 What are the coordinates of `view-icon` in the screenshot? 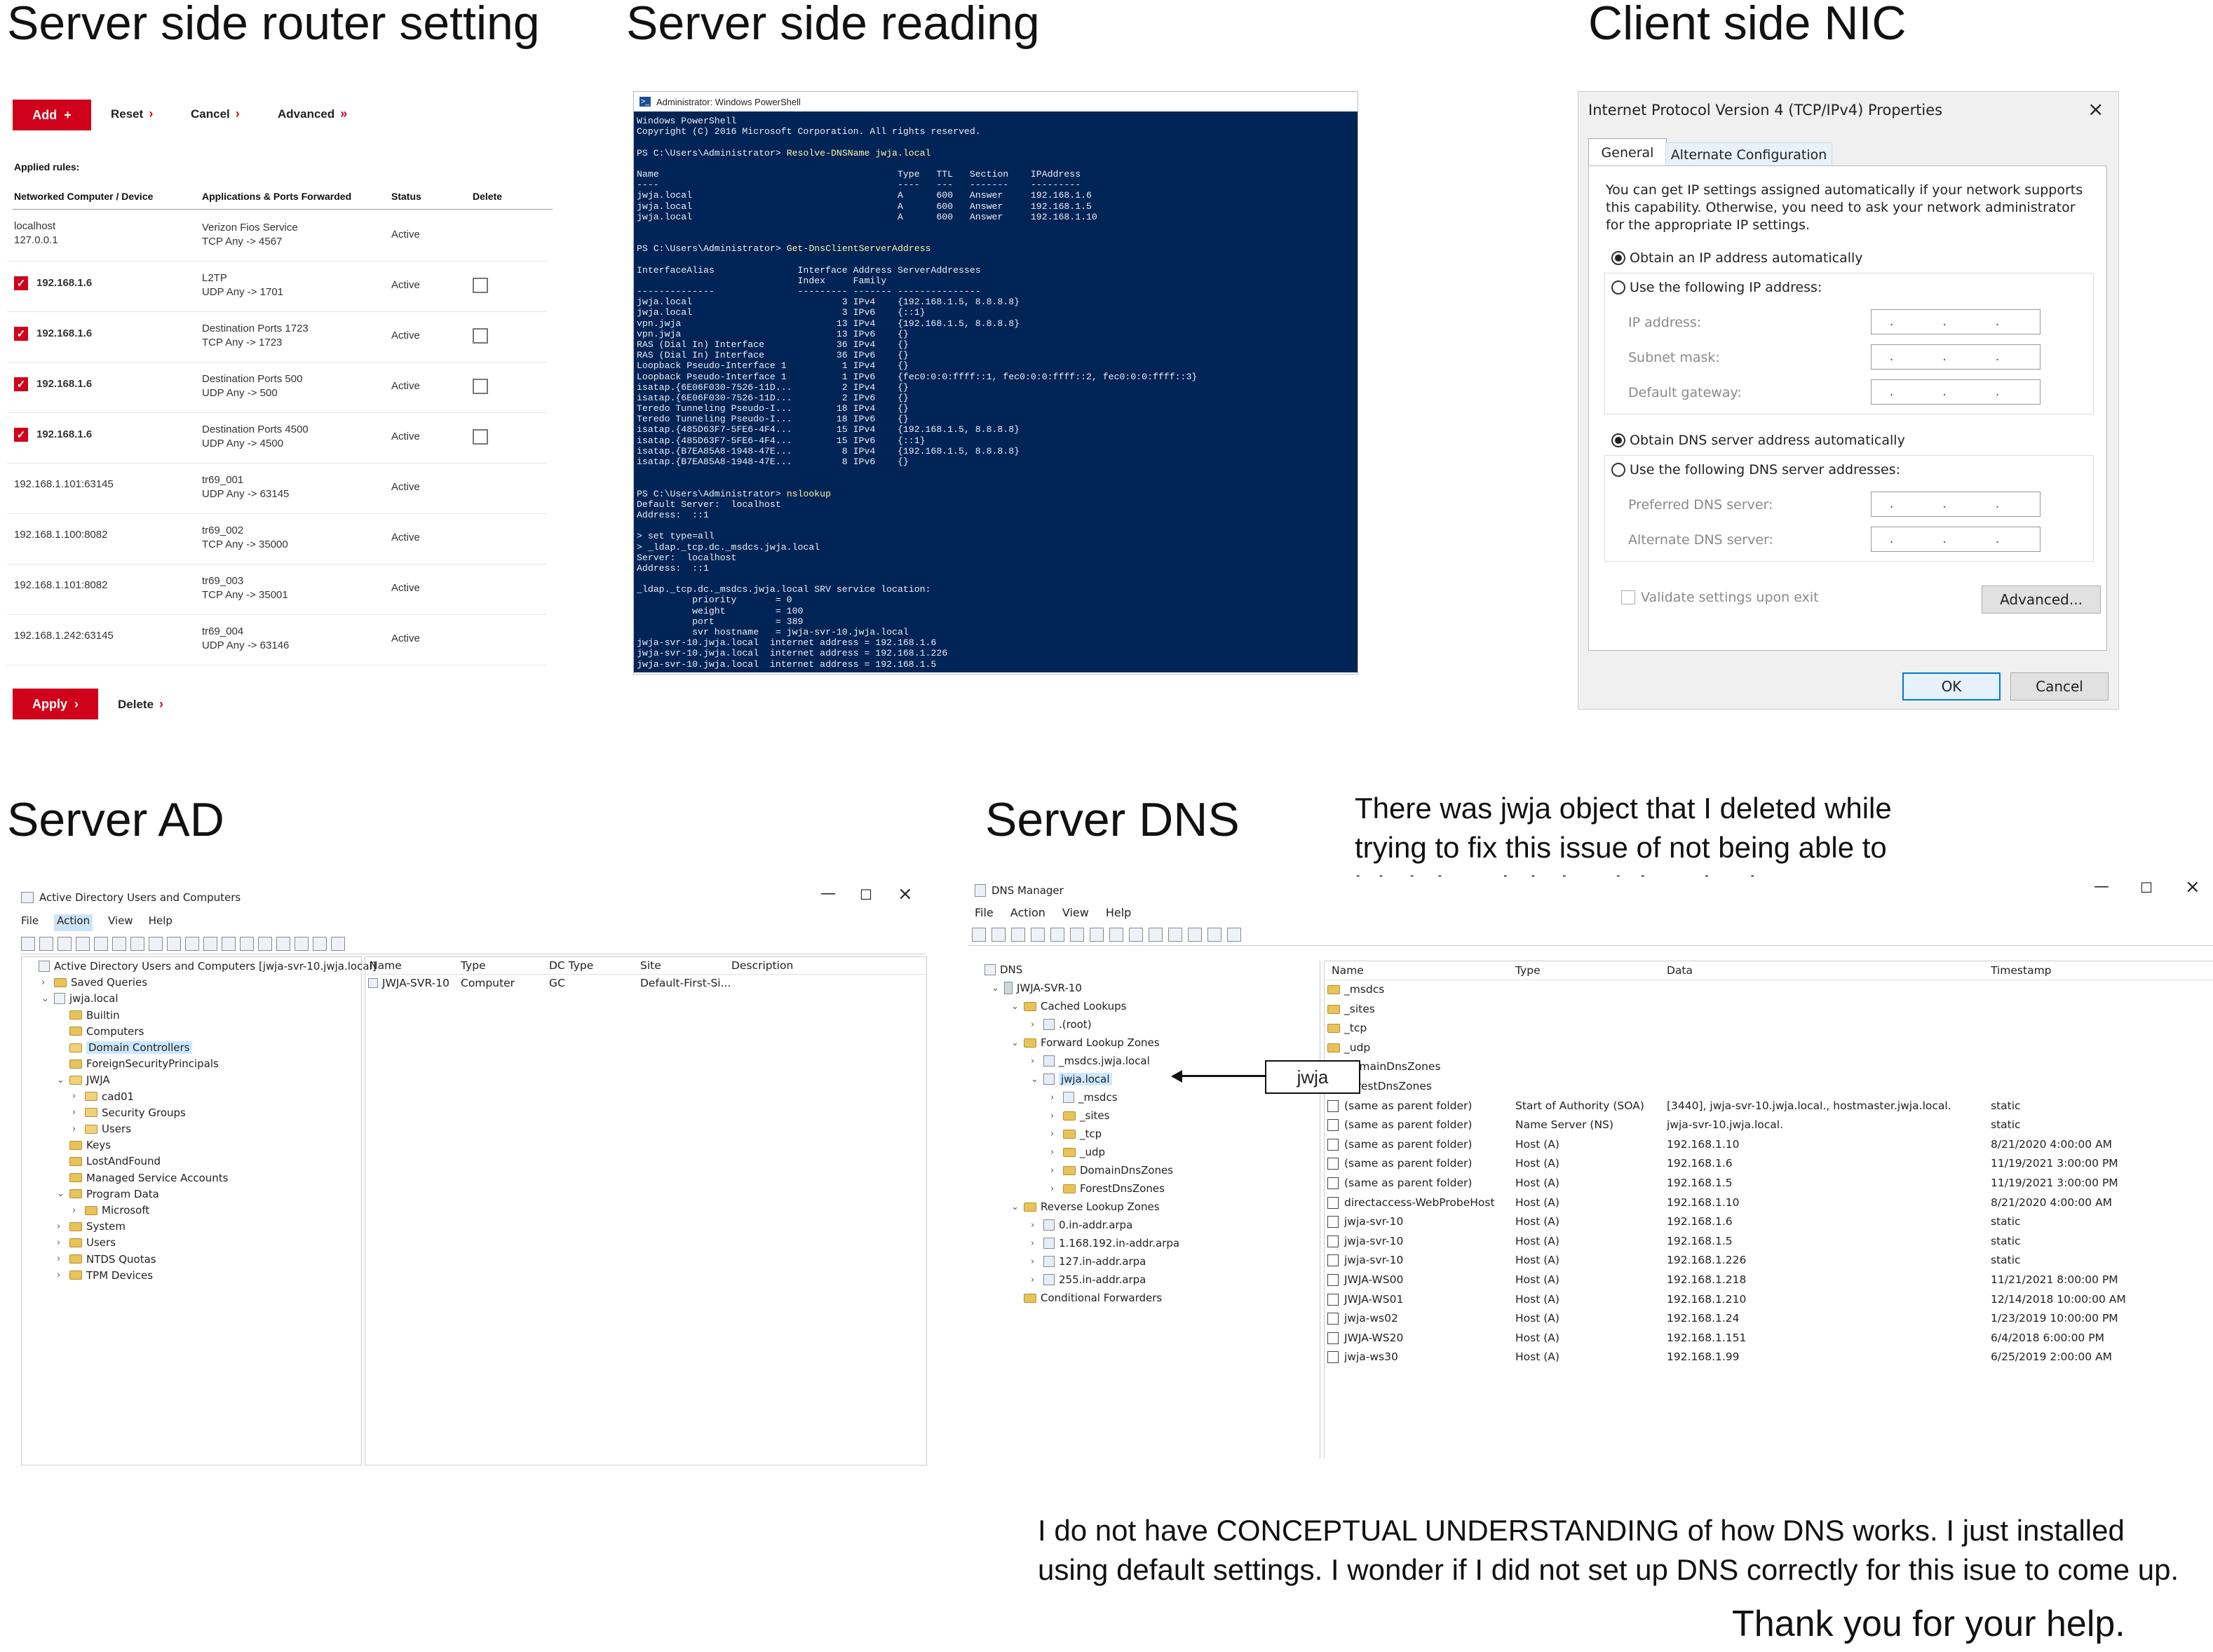 It's located at (229, 944).